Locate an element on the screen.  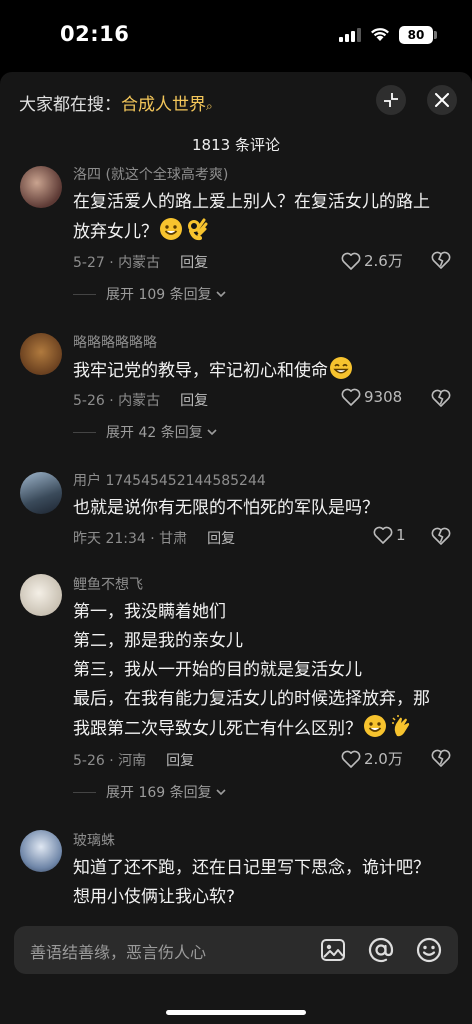
expand-replies-button: 展开 42 条回复 is located at coordinates (145, 432).